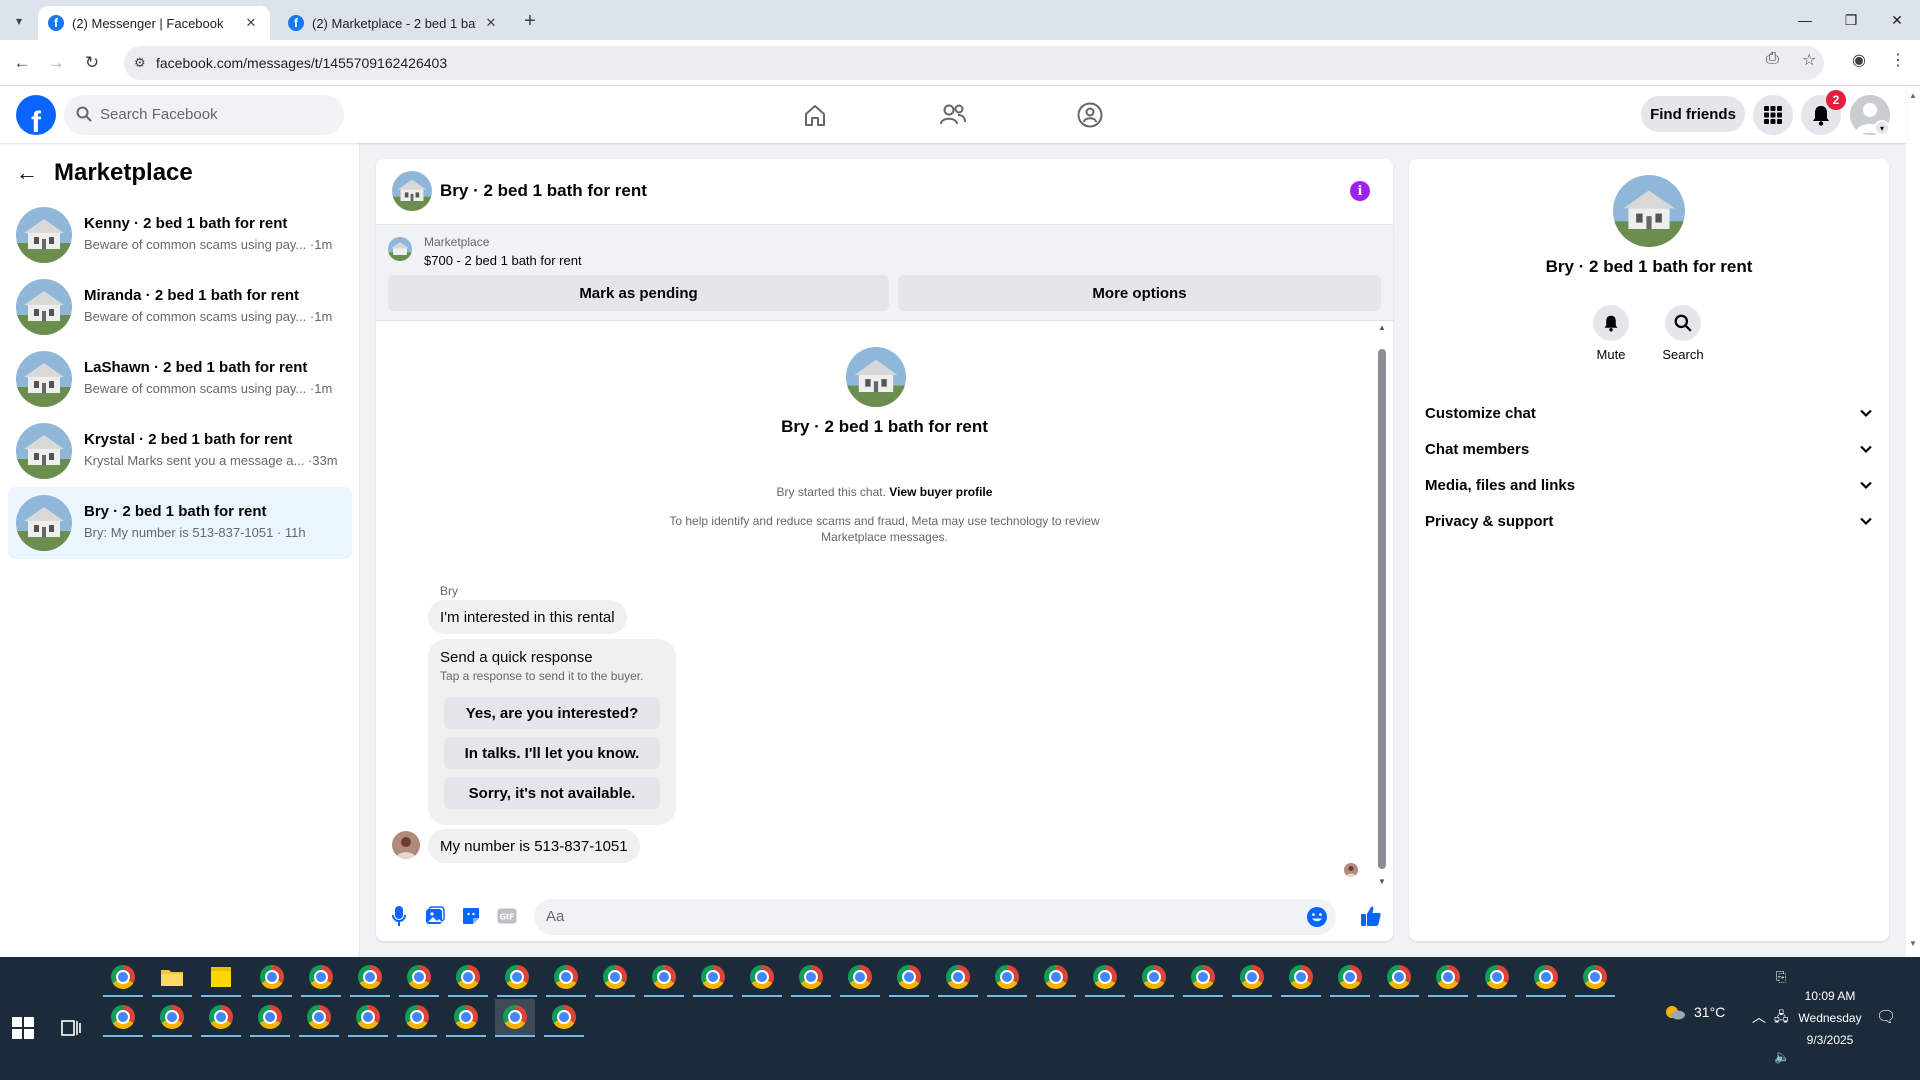 This screenshot has width=1920, height=1080. Describe the element at coordinates (1693, 114) in the screenshot. I see `find-friends-button: Find friends` at that location.